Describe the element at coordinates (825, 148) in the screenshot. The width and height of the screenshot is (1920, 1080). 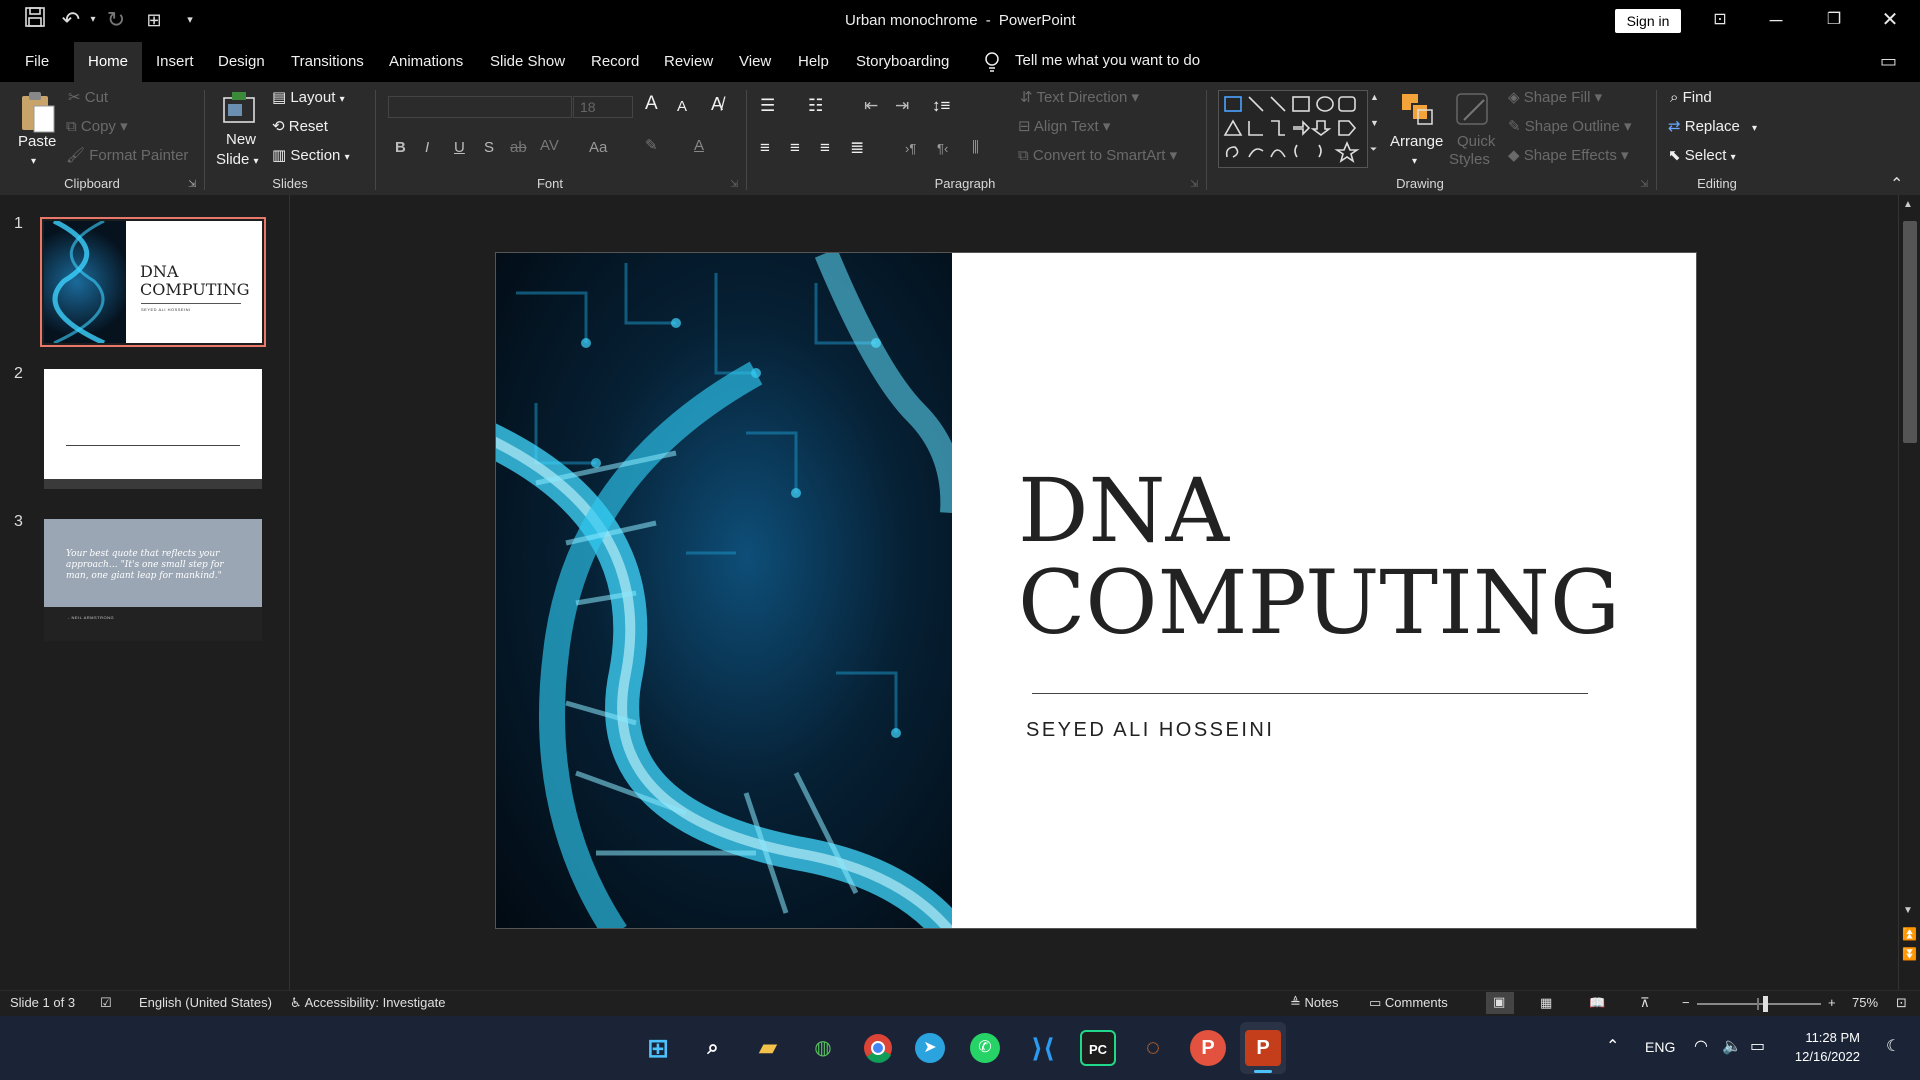
I see `align-right-icon: ≡` at that location.